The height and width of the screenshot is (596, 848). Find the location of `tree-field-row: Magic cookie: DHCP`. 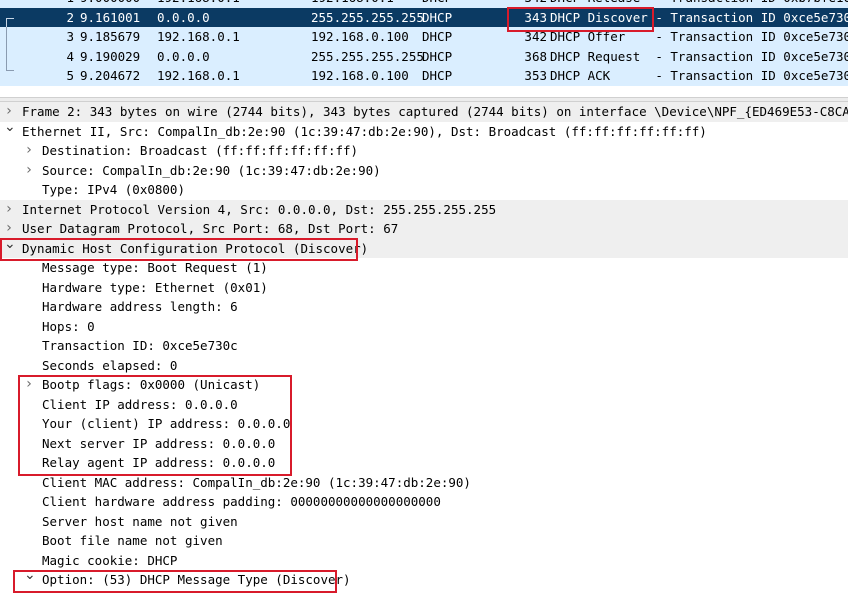

tree-field-row: Magic cookie: DHCP is located at coordinates (424, 561).